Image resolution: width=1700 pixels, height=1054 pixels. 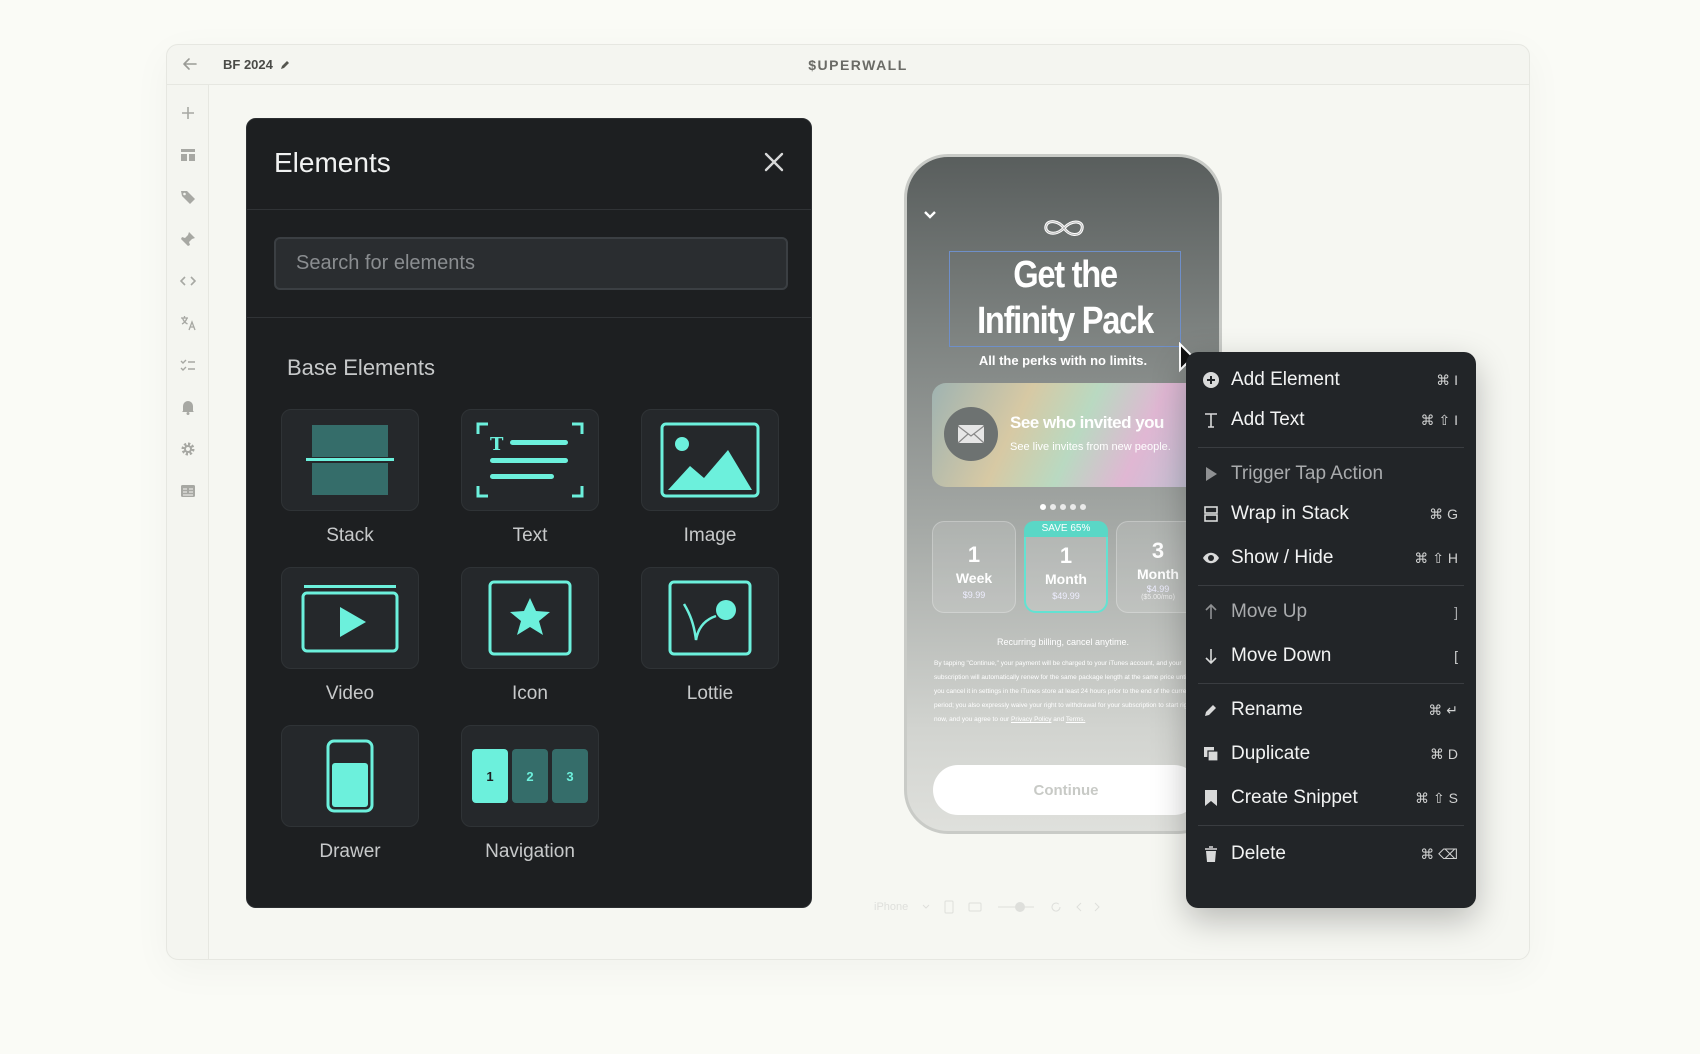 I want to click on checklist-icon, so click(x=188, y=365).